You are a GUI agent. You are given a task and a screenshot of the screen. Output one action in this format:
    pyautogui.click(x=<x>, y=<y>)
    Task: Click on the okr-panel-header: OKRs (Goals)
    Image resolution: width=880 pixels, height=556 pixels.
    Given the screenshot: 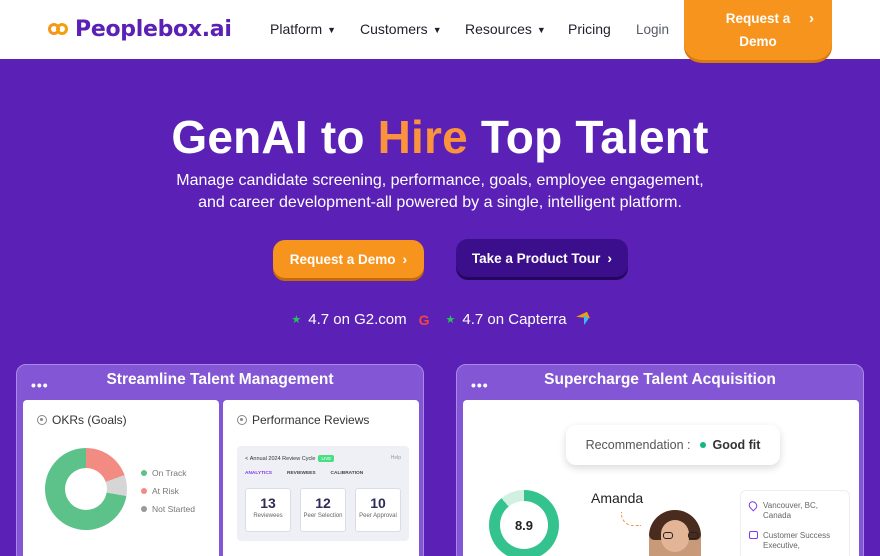 What is the action you would take?
    pyautogui.click(x=82, y=420)
    